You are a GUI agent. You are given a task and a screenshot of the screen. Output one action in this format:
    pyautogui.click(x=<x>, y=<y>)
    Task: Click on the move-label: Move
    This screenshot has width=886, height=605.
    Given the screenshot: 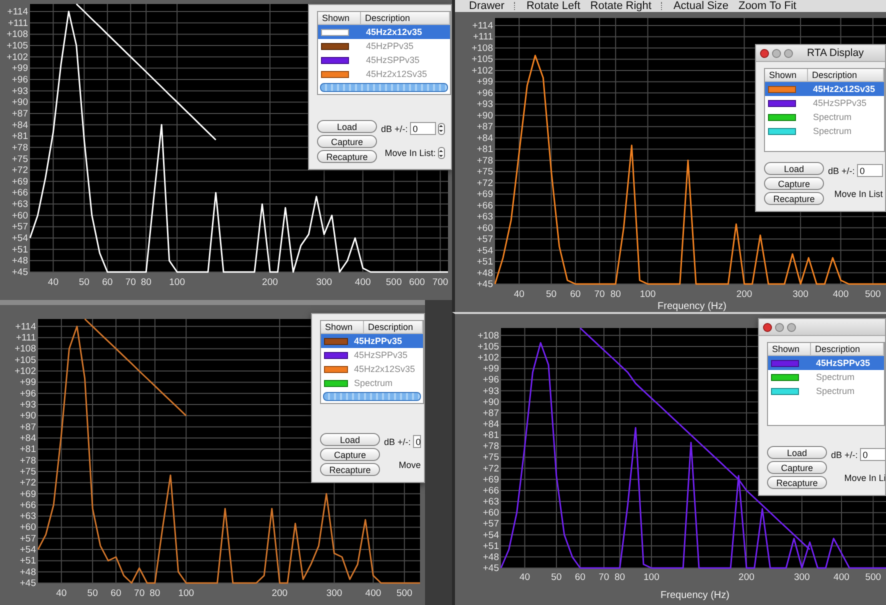 What is the action you would take?
    pyautogui.click(x=409, y=465)
    